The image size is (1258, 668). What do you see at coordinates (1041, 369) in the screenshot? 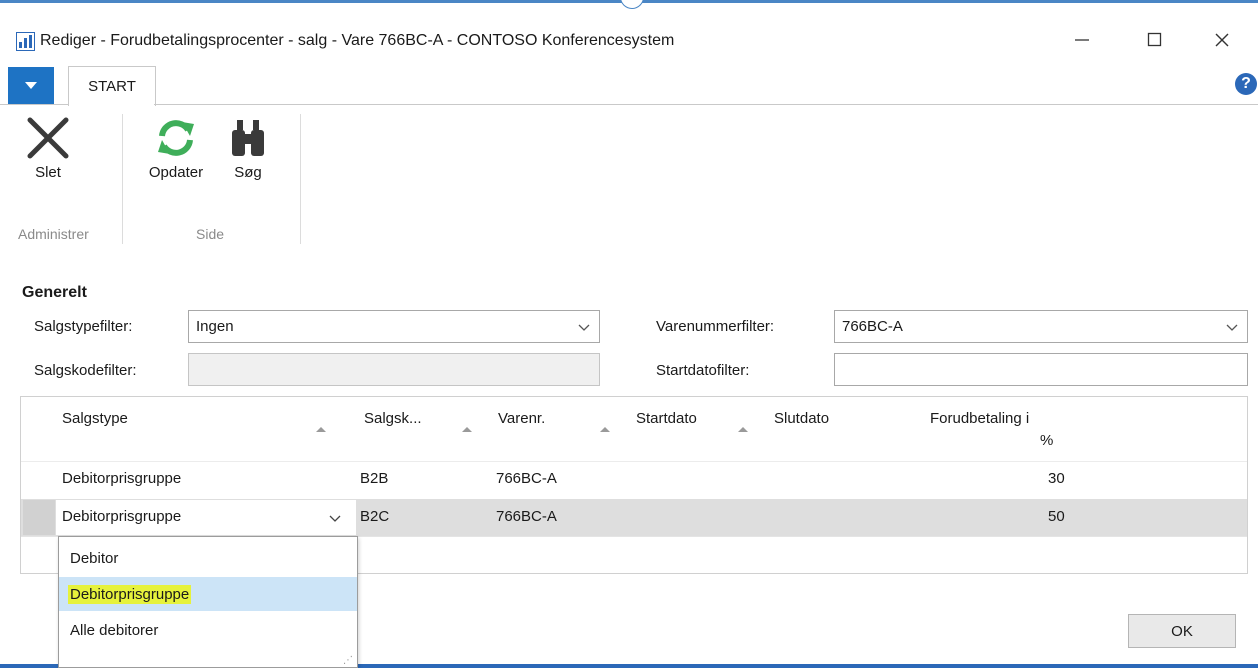
I see `start-date-filter-input` at bounding box center [1041, 369].